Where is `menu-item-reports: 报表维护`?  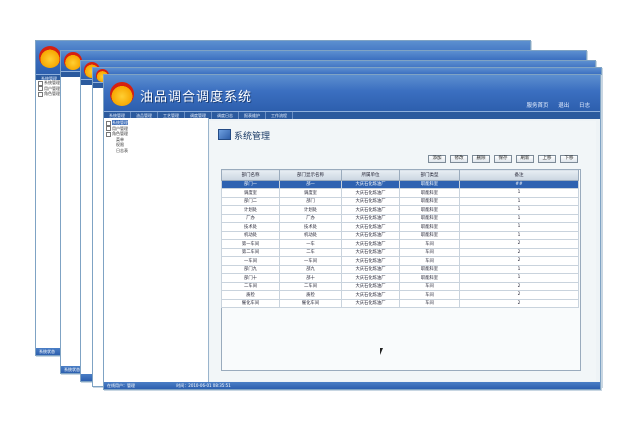 menu-item-reports: 报表维护 is located at coordinates (252, 115).